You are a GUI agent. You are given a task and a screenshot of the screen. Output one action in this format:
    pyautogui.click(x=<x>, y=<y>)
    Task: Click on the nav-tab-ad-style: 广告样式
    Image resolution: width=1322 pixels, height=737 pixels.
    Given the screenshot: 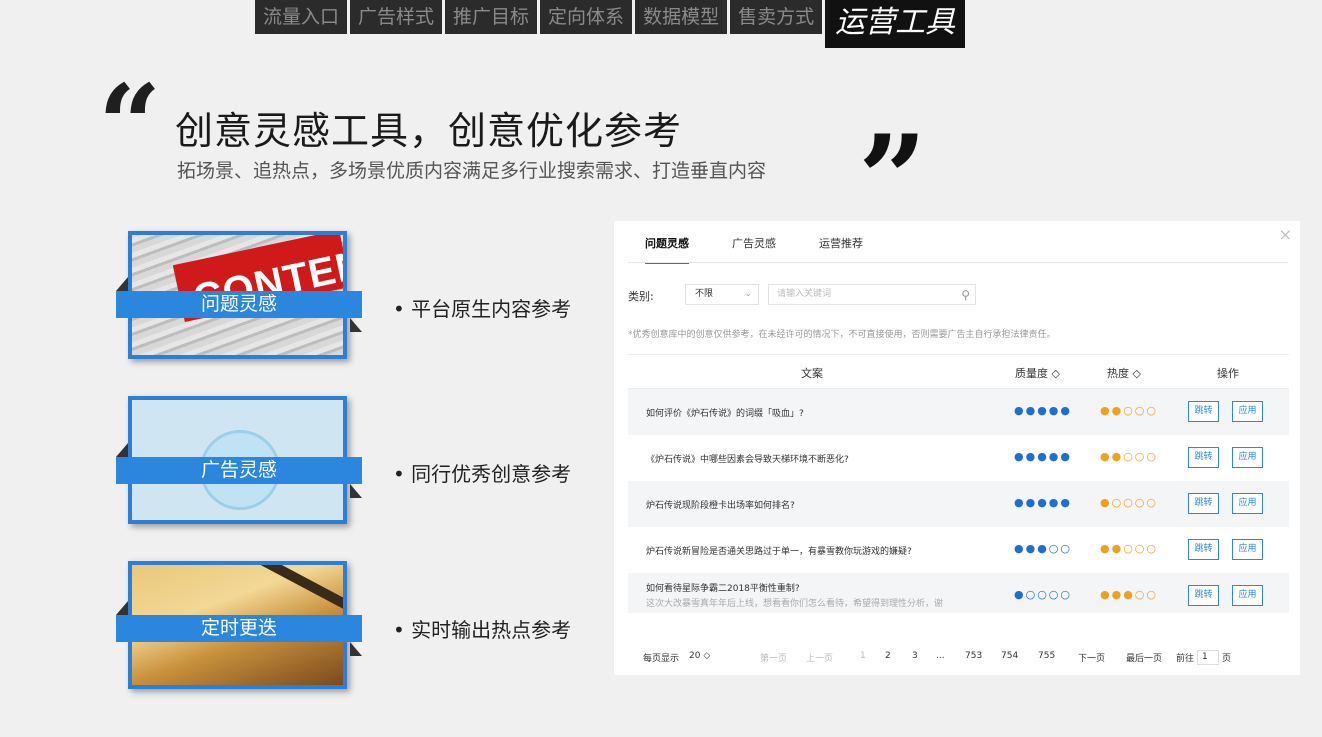 What is the action you would take?
    pyautogui.click(x=396, y=17)
    